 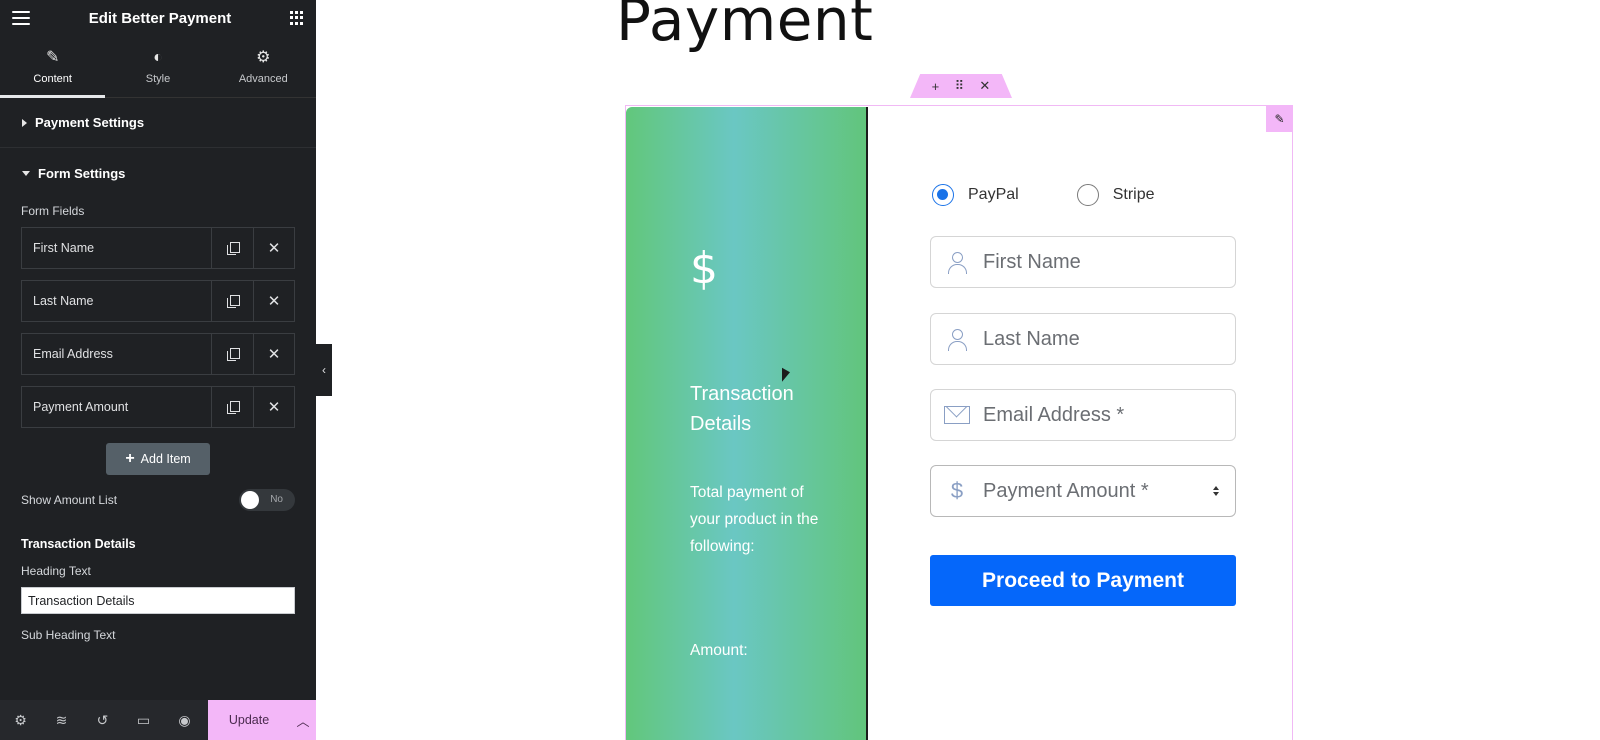 I want to click on section-payment-settings: Payment Settings, so click(x=158, y=123).